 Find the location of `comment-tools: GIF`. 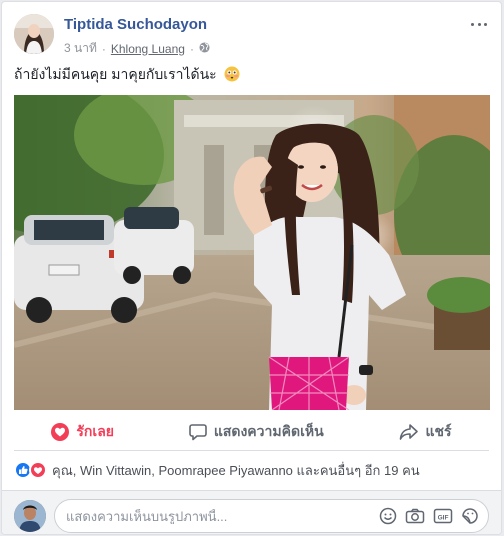

comment-tools: GIF is located at coordinates (433, 516).